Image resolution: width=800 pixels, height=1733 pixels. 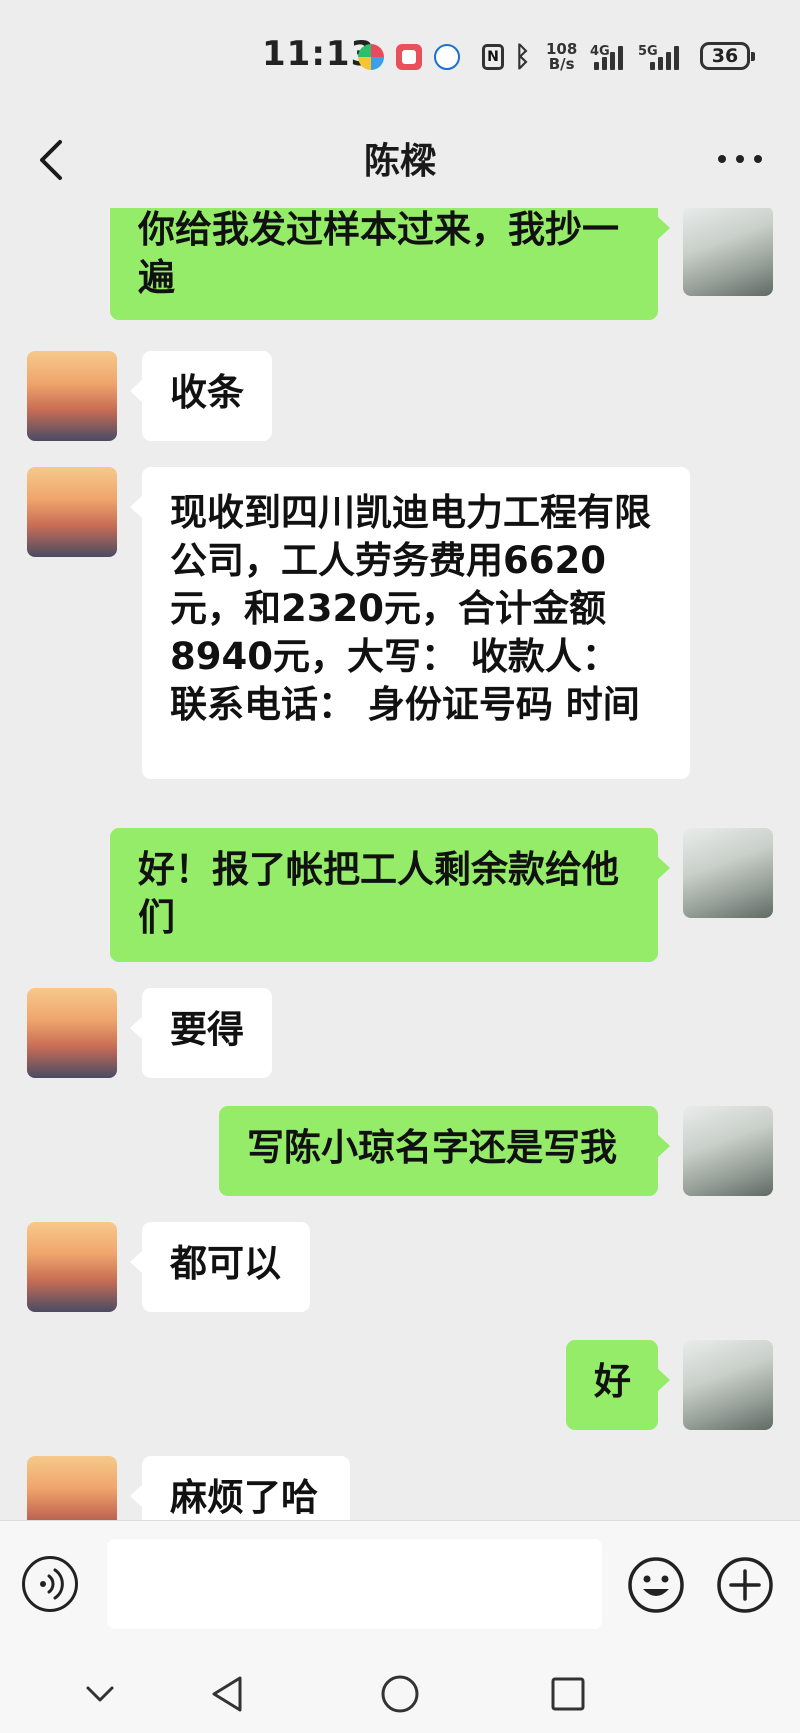 What do you see at coordinates (201, 396) in the screenshot?
I see `message-bubble-left: 收条` at bounding box center [201, 396].